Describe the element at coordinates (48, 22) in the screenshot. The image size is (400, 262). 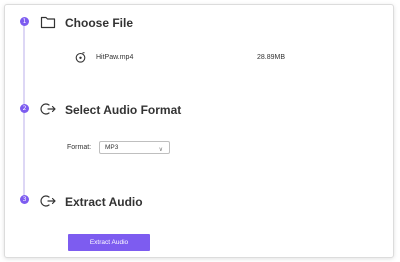
I see `folder-icon` at that location.